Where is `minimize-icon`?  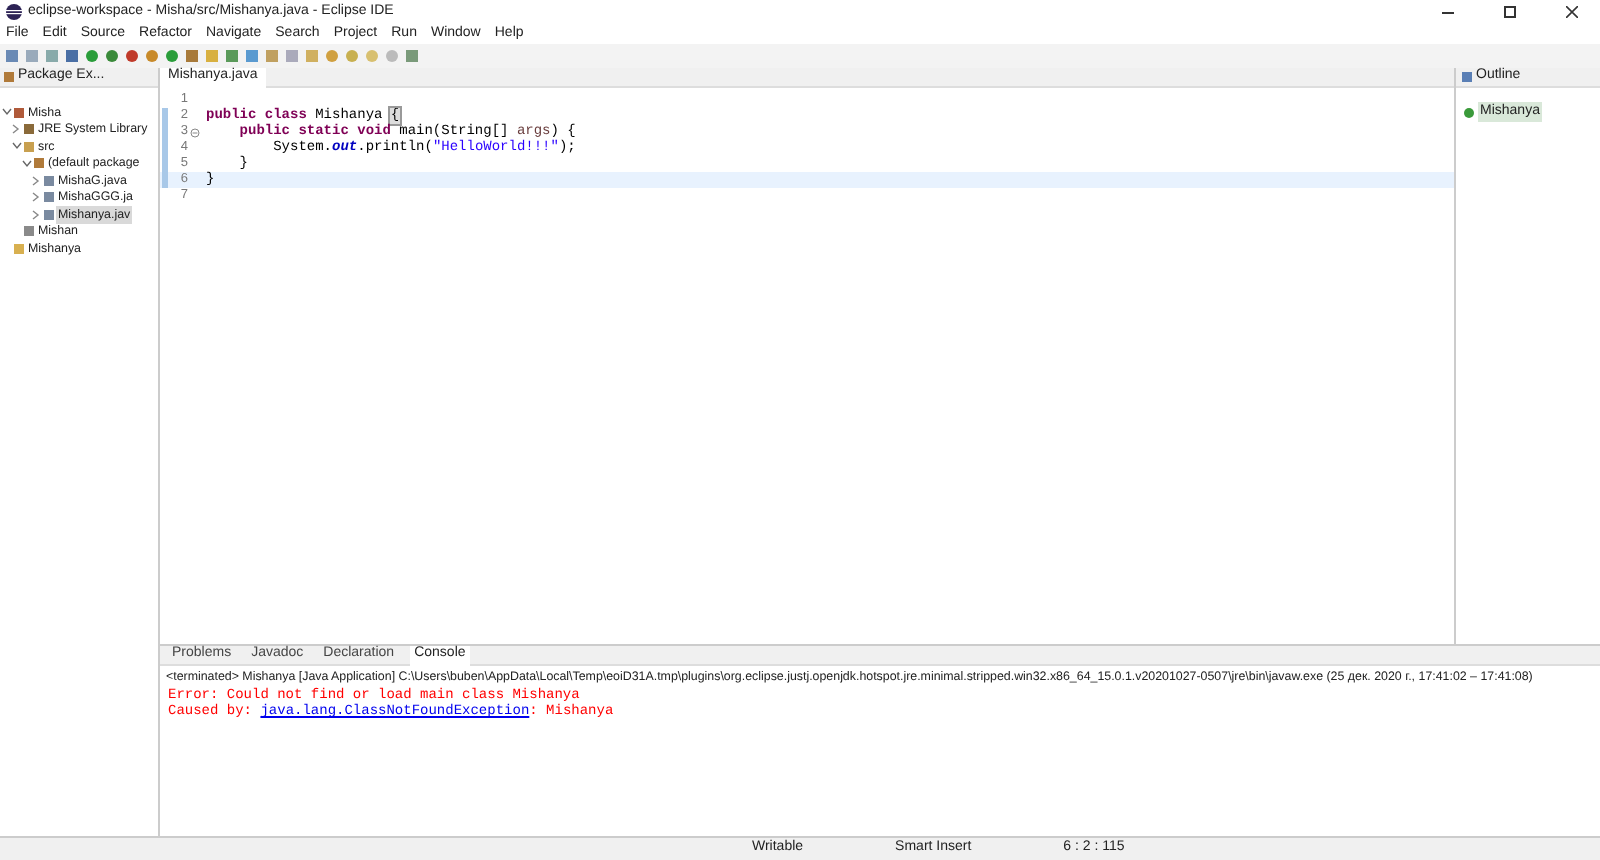
minimize-icon is located at coordinates (1448, 12).